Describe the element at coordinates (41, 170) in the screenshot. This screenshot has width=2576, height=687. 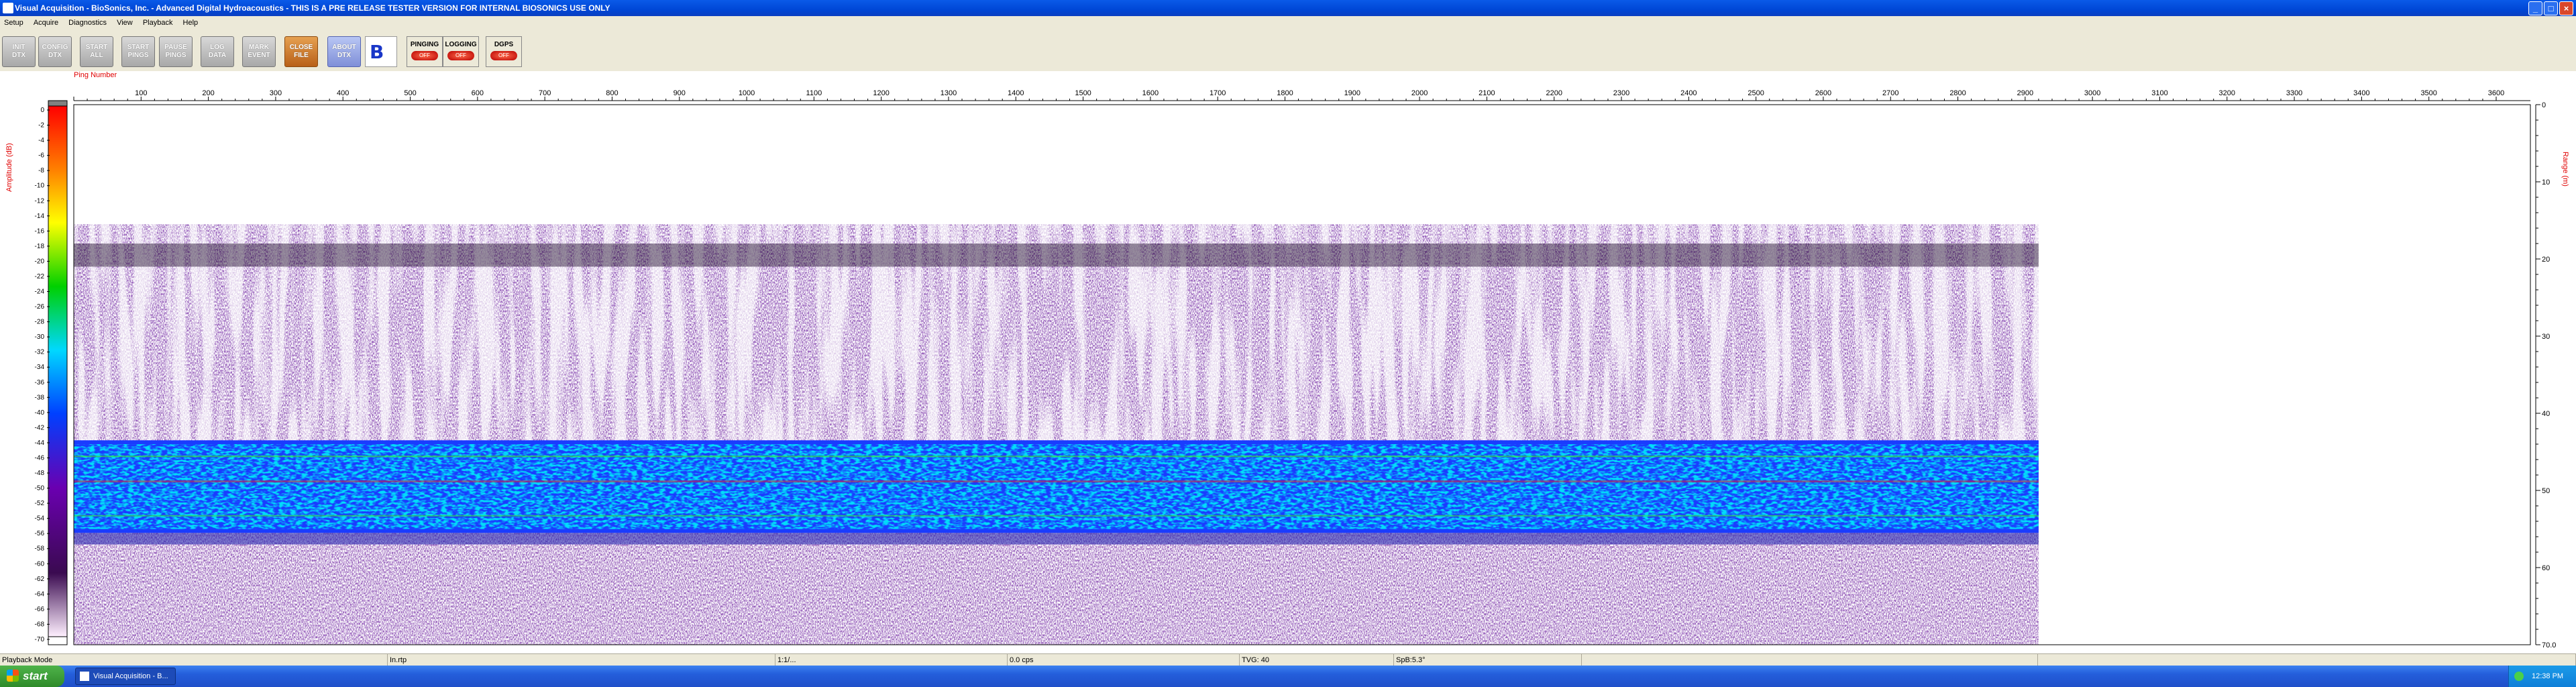
I see `amplitude-tick-label: -8` at that location.